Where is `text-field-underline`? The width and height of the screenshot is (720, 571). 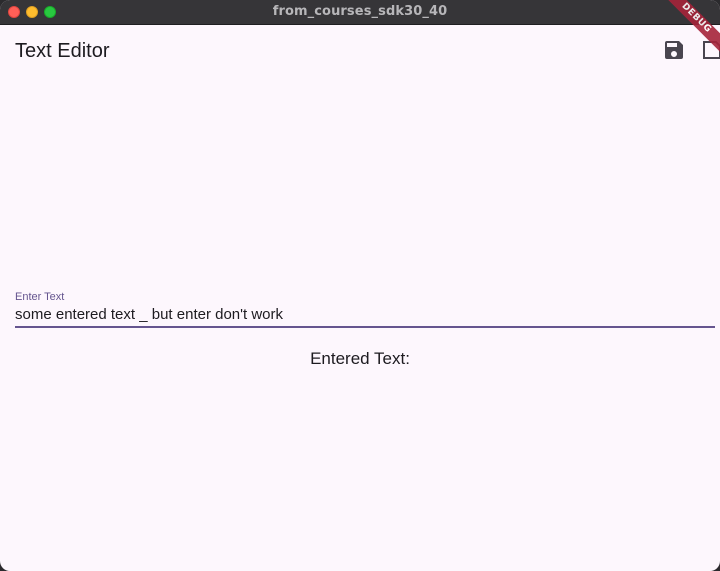
text-field-underline is located at coordinates (365, 327).